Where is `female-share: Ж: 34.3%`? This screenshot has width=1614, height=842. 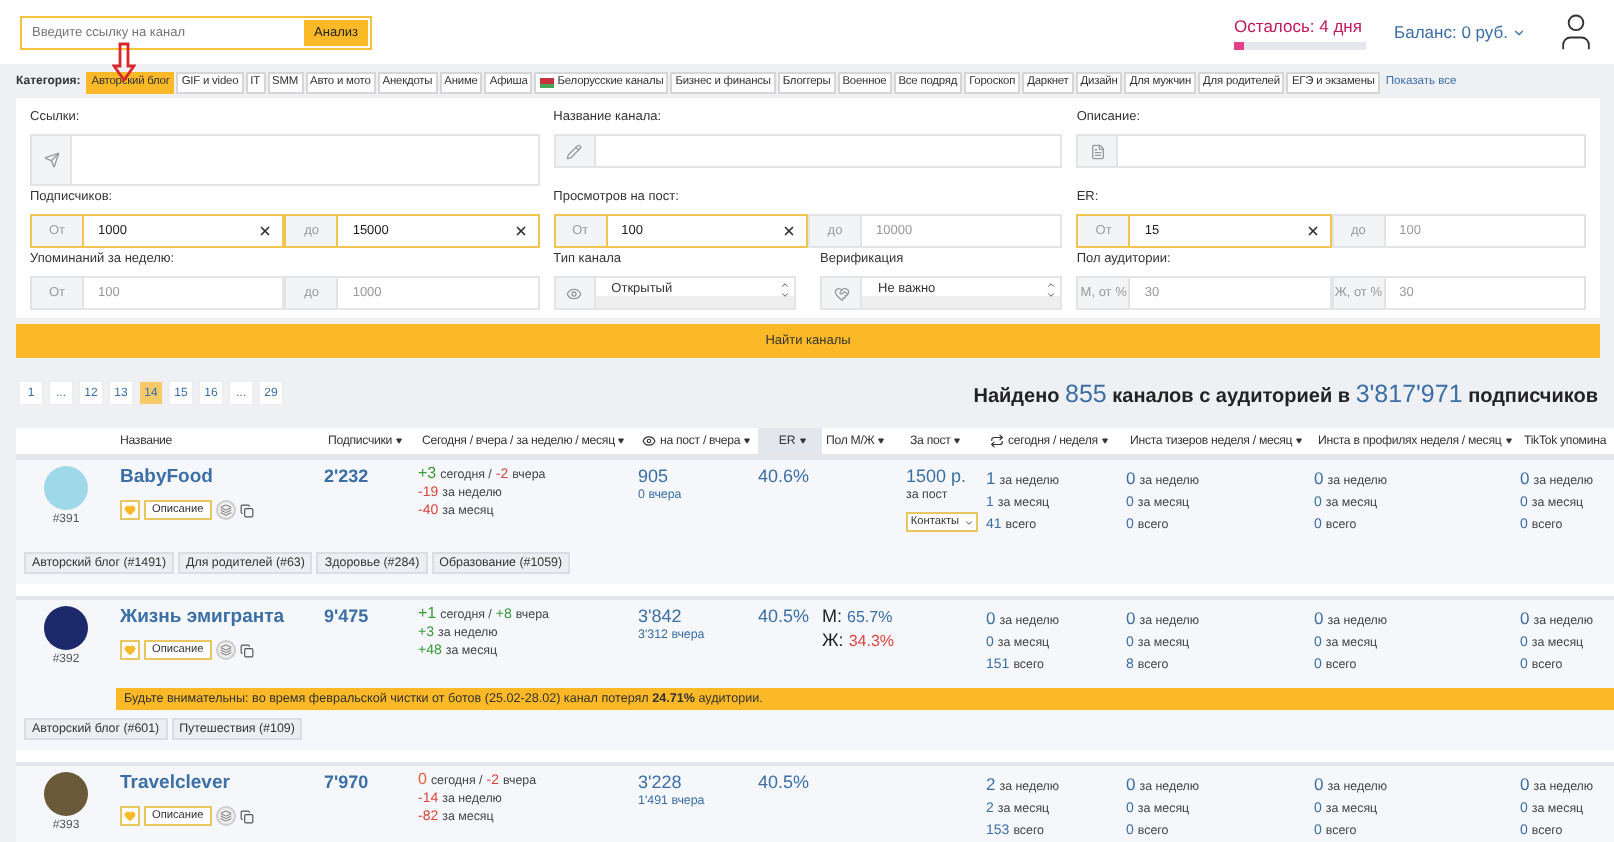
female-share: Ж: 34.3% is located at coordinates (859, 640).